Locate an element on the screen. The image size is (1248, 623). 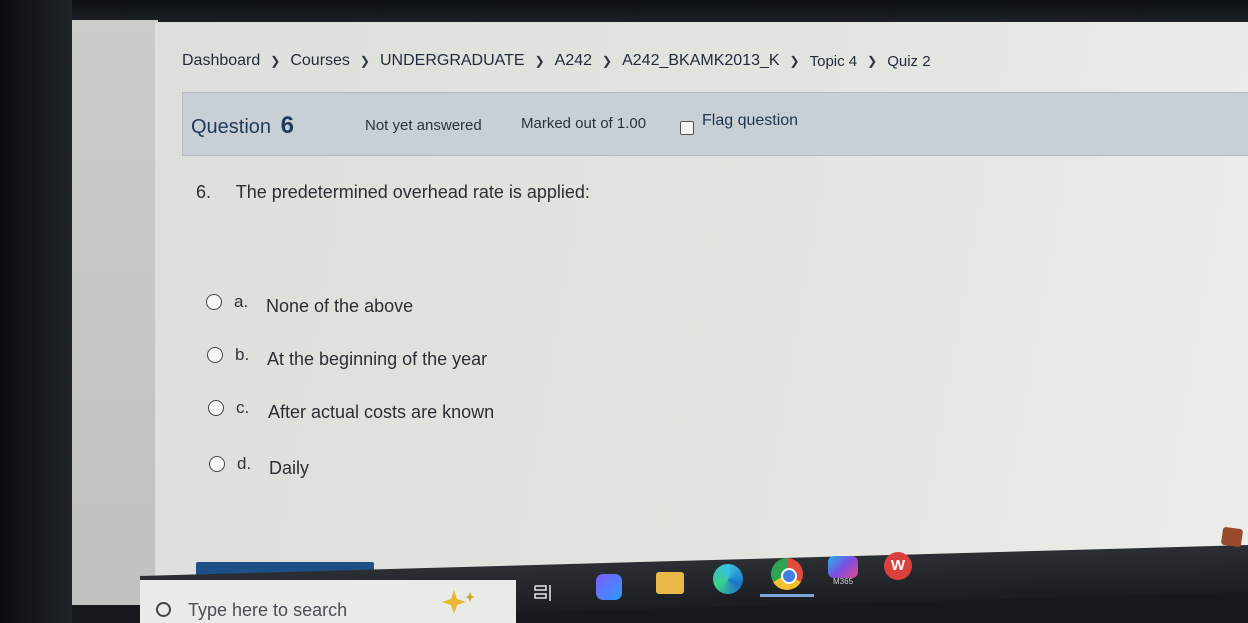
question-state: Not yet answered is located at coordinates (423, 125).